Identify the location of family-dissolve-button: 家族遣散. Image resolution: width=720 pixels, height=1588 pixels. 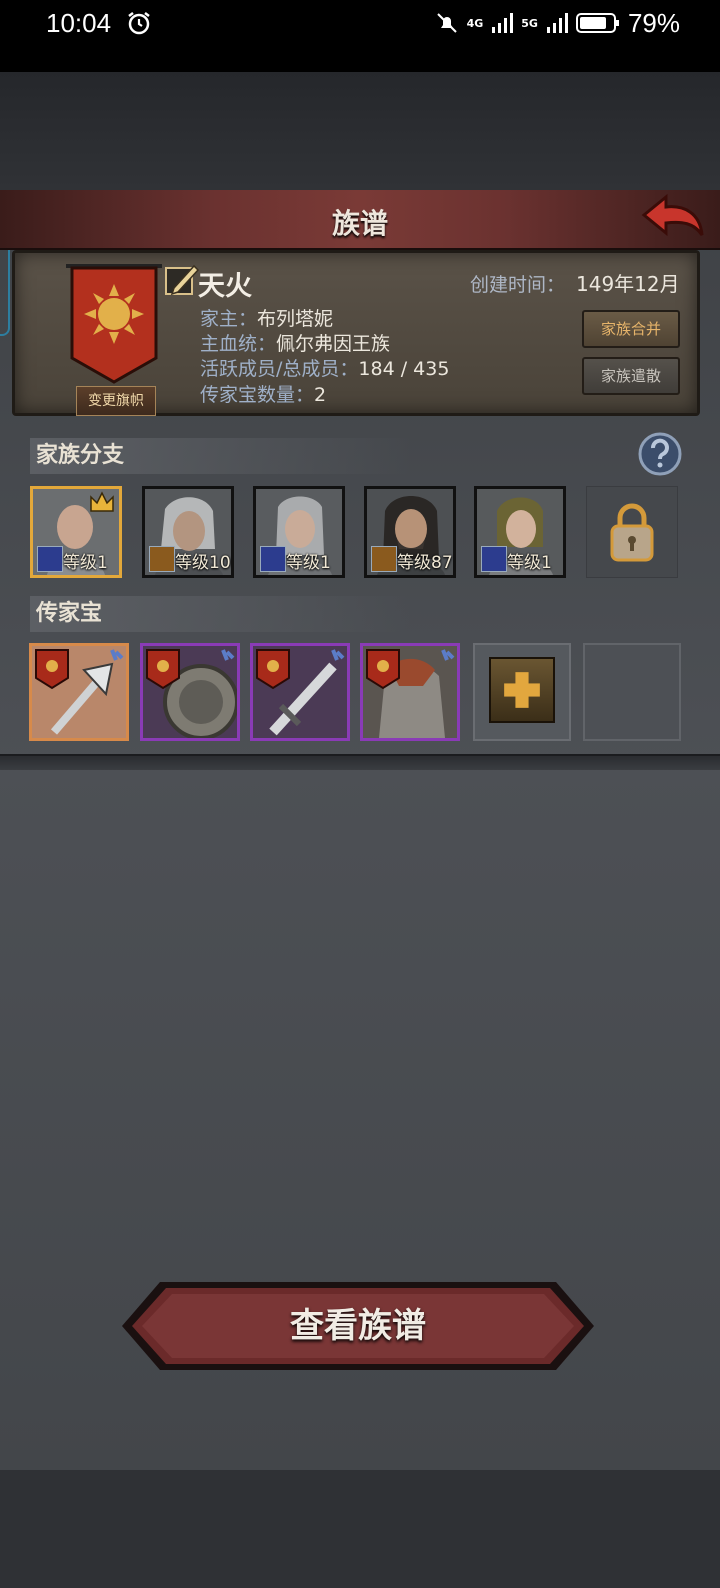
(631, 376).